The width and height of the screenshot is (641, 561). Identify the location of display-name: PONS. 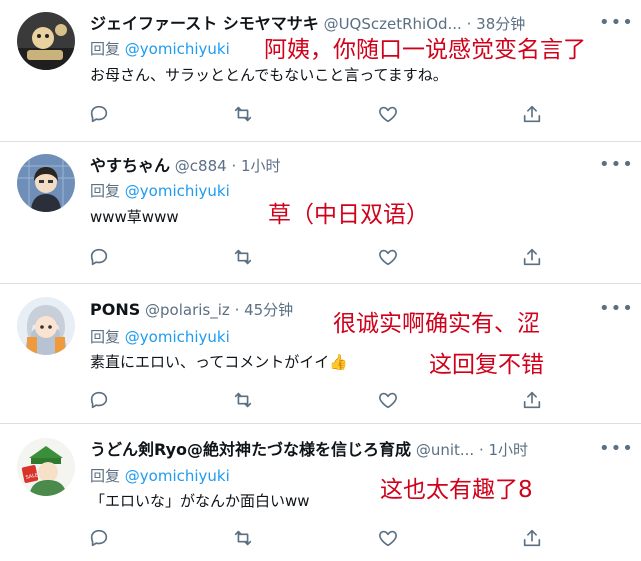
(115, 309).